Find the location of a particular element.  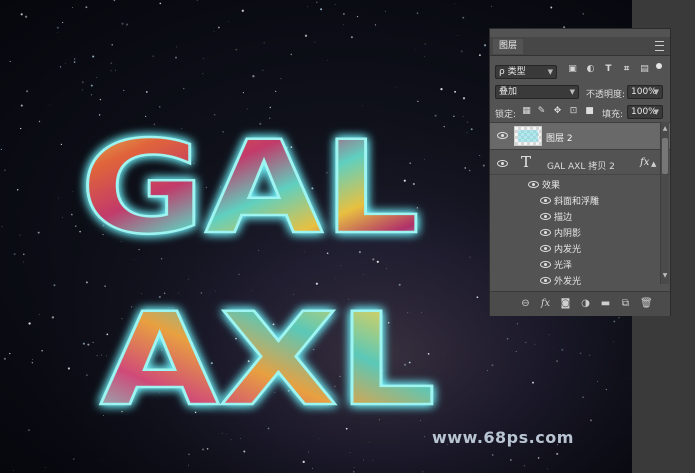

panel-scrollbar: ▲ ▼ is located at coordinates (664, 203).